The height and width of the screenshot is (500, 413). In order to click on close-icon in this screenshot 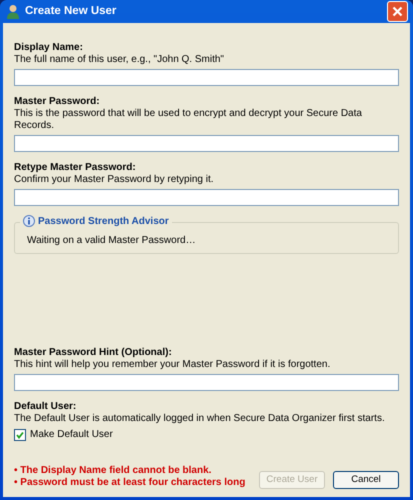, I will do `click(397, 11)`.